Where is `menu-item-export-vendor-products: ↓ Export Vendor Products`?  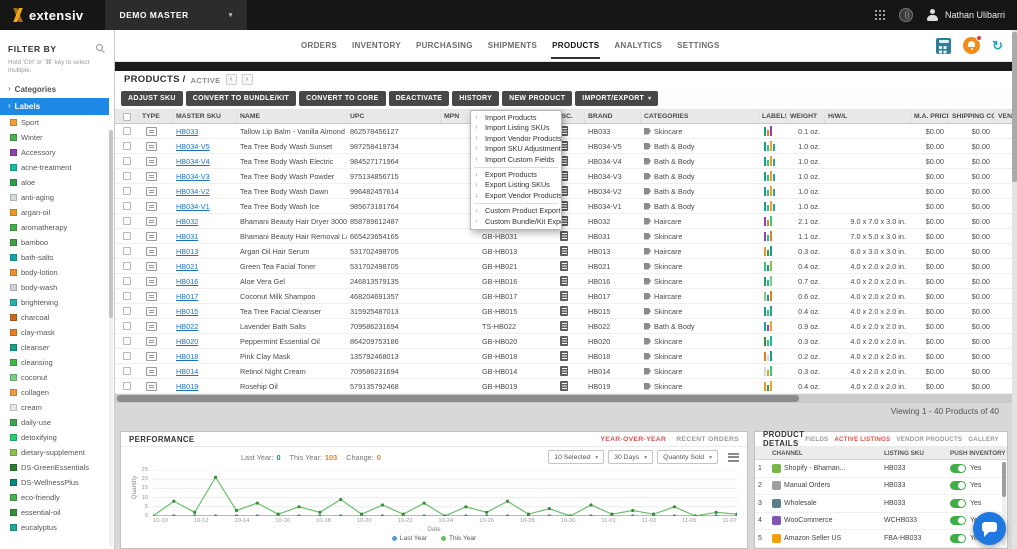
menu-item-export-vendor-products: ↓ Export Vendor Products is located at coordinates (516, 196).